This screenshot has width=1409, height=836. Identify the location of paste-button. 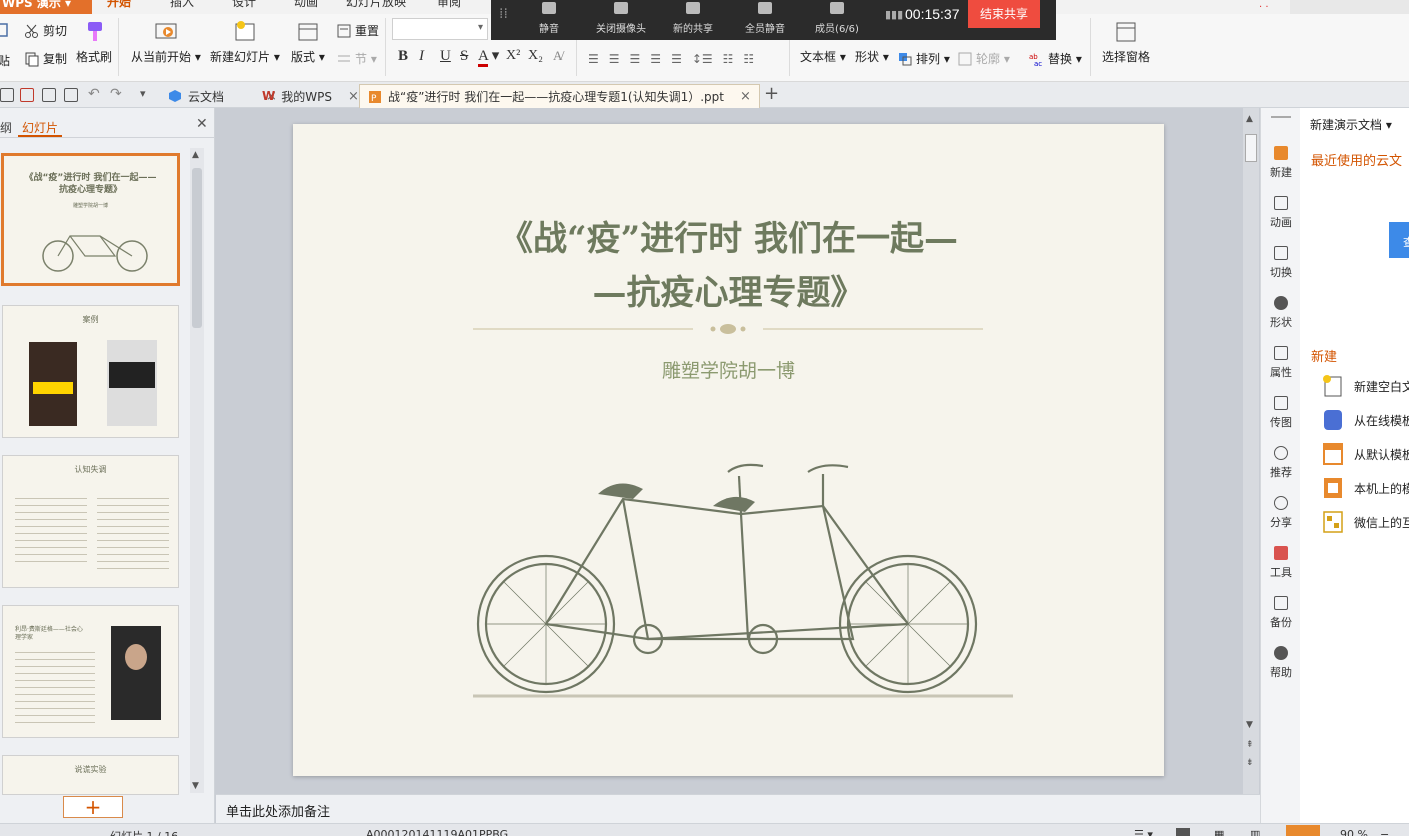
(5, 30).